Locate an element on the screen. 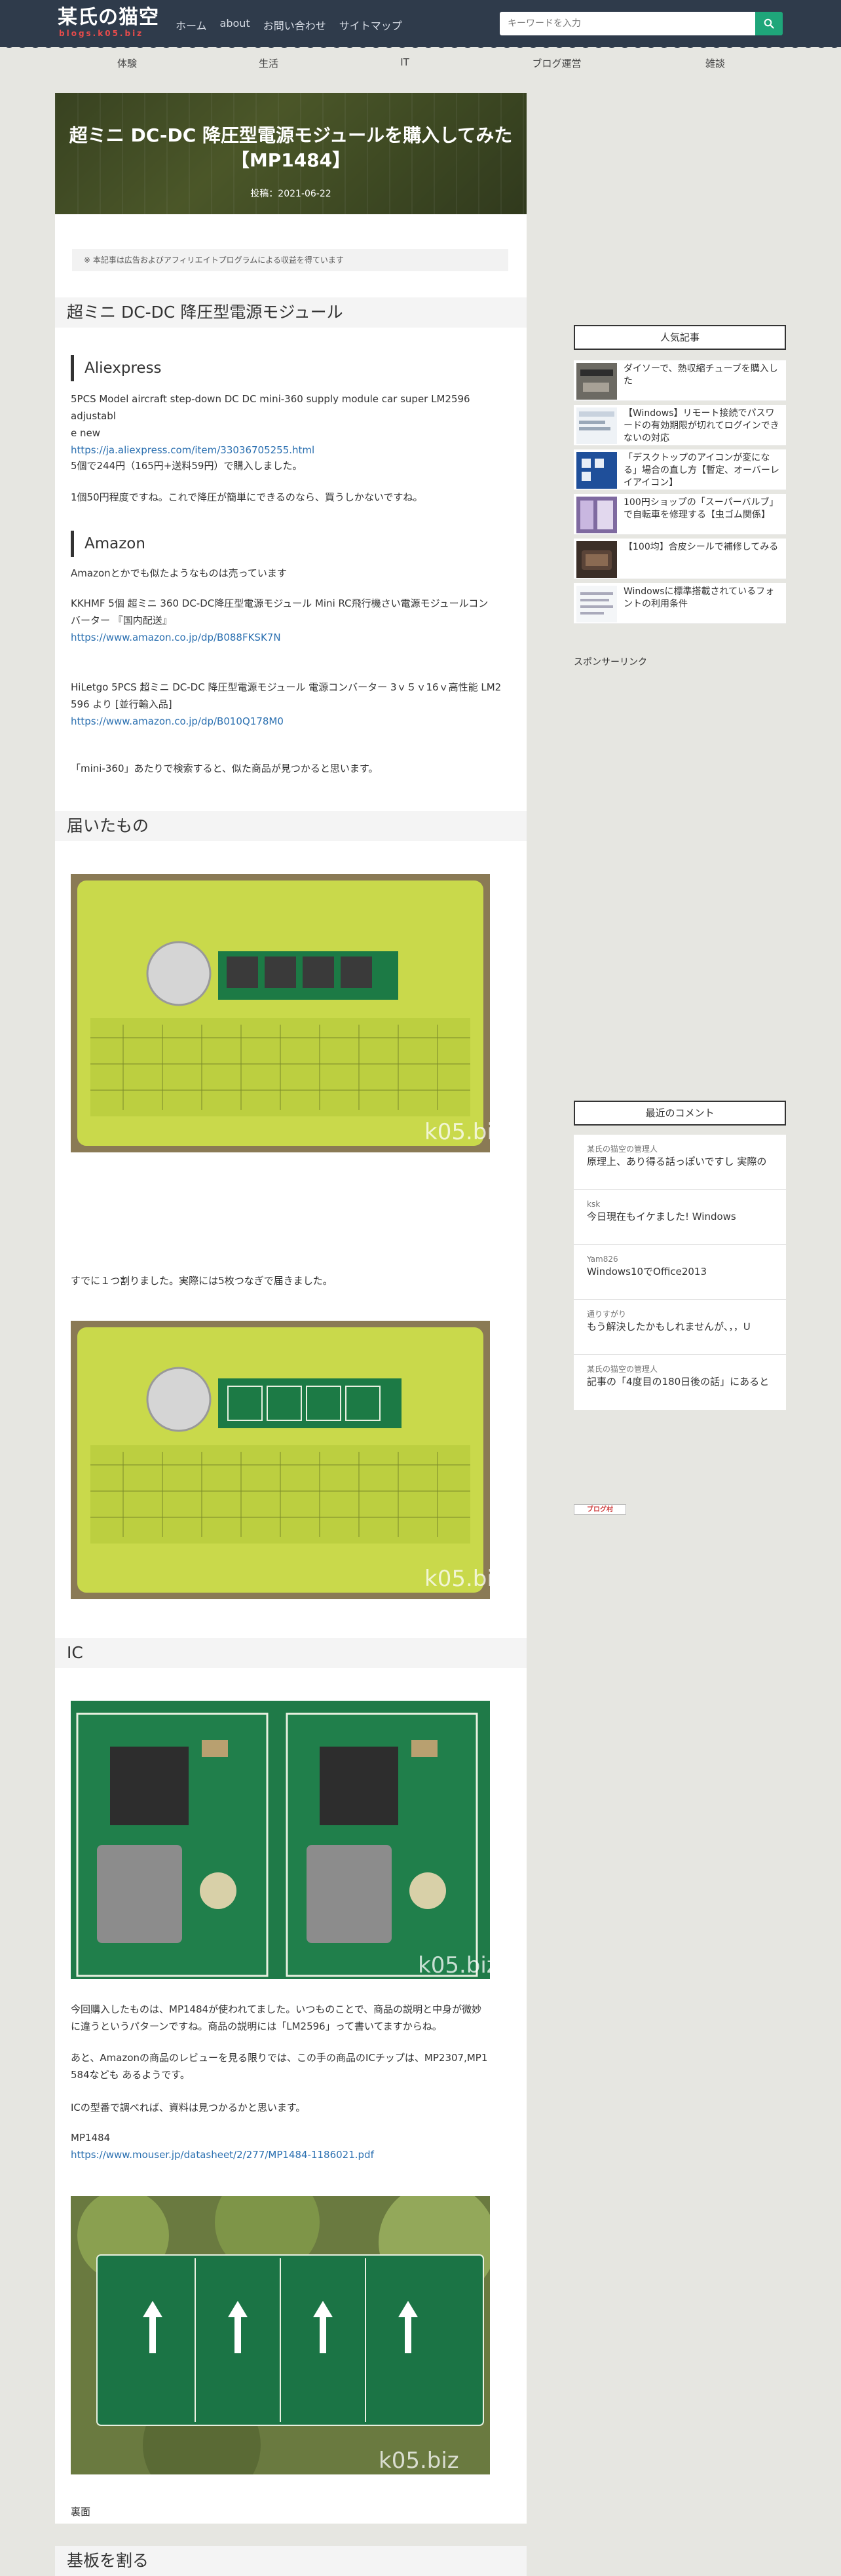 The height and width of the screenshot is (2576, 841). comment-text: 原理上、あり得る話っぽいですし 実際の is located at coordinates (677, 1161).